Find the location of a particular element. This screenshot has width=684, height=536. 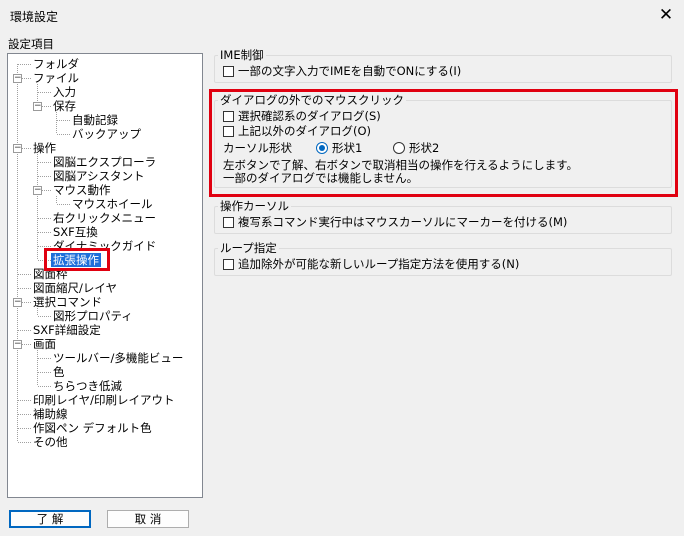

tree-item-screen: 画面 is located at coordinates (44, 344).